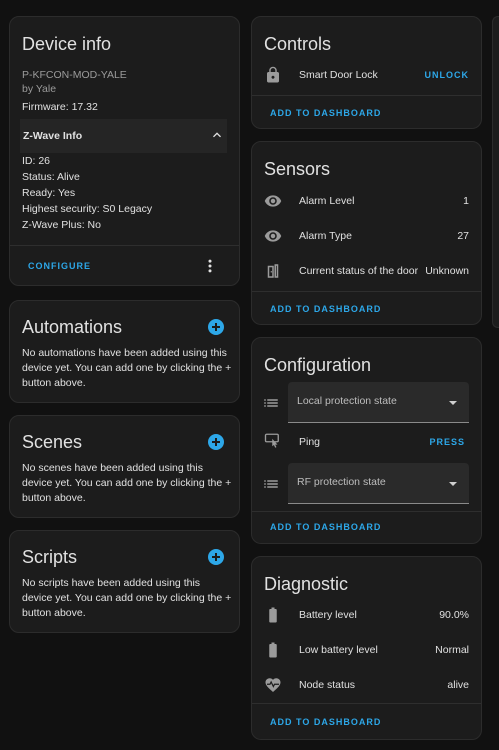  I want to click on offscreen-card-edge, so click(495, 172).